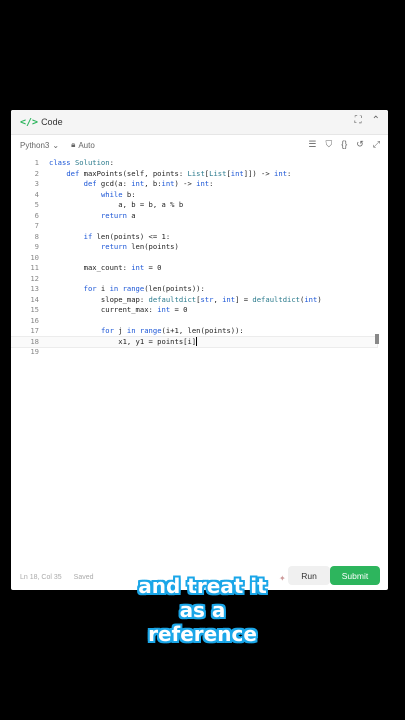 The image size is (405, 720). Describe the element at coordinates (56, 145) in the screenshot. I see `chevron-down-icon: ⌄` at that location.